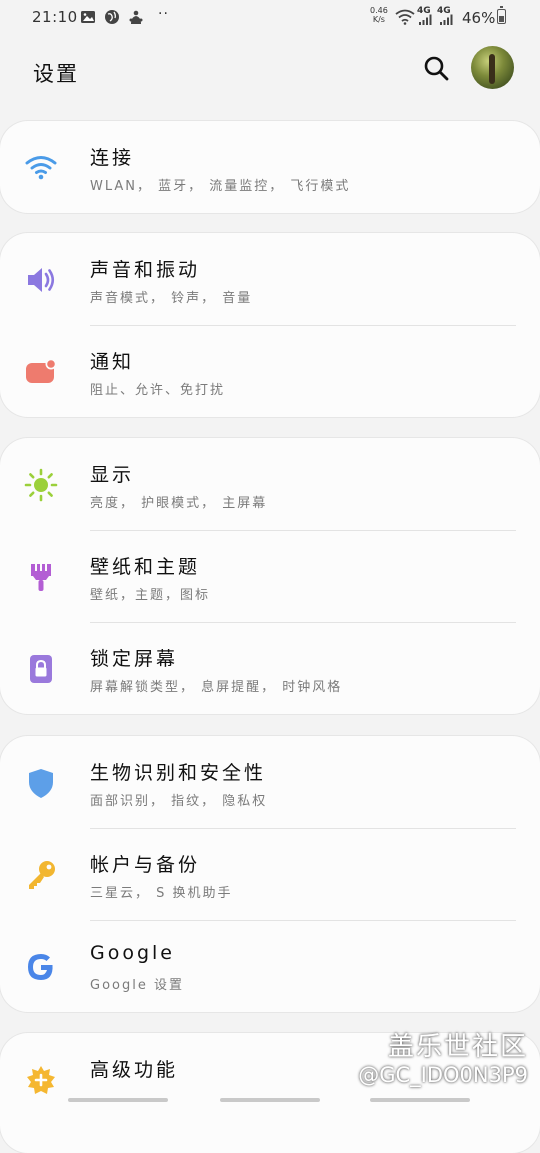 Image resolution: width=540 pixels, height=1153 pixels. What do you see at coordinates (436, 68) in the screenshot?
I see `search-icon` at bounding box center [436, 68].